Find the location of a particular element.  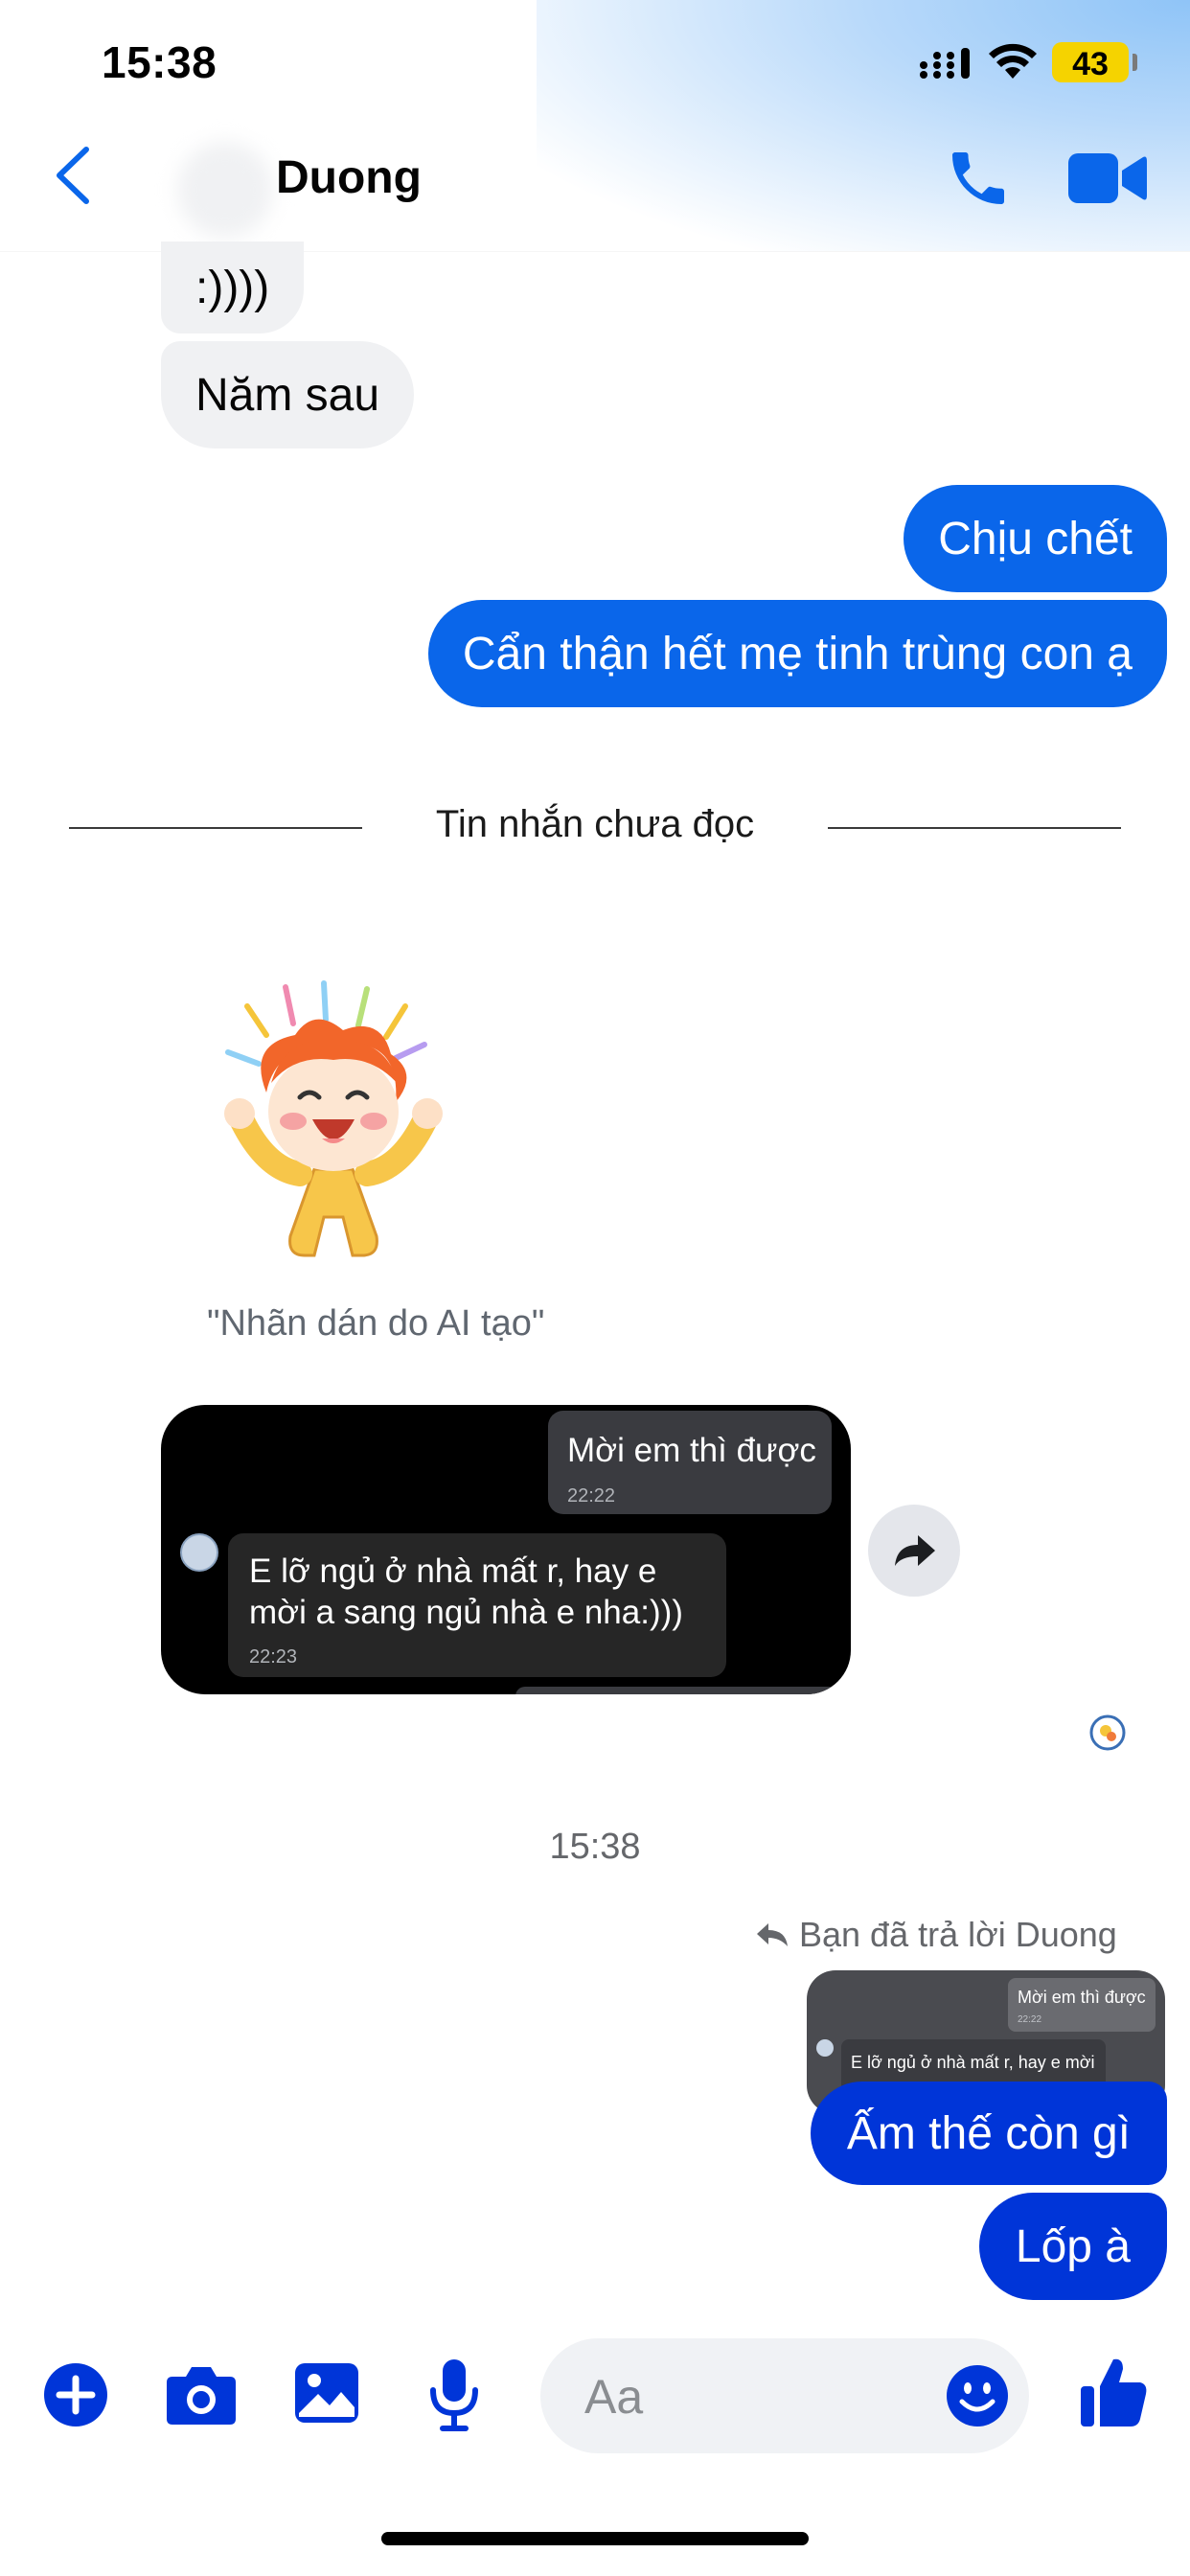

wifi-icon is located at coordinates (1013, 61).